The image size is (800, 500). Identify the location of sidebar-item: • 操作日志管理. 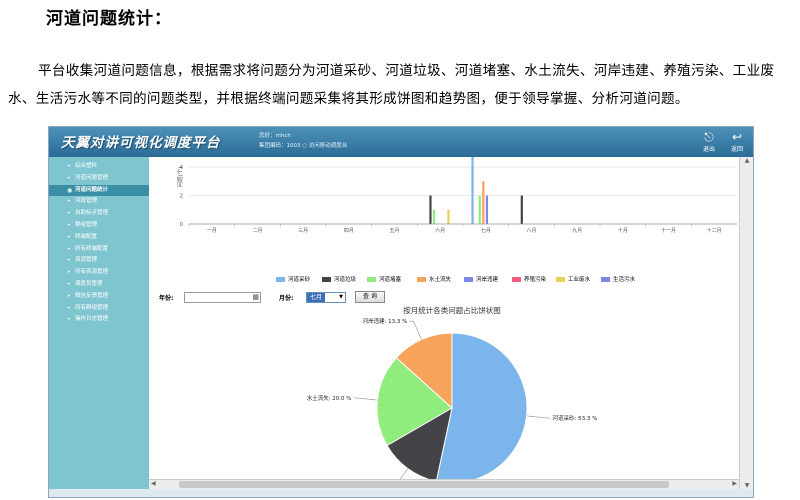
(99, 320).